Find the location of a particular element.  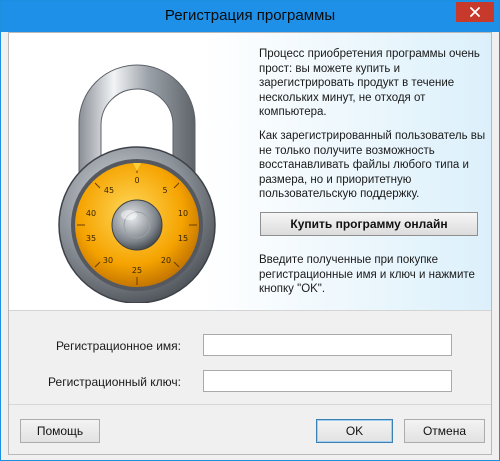

dial-number: 5 is located at coordinates (164, 190).